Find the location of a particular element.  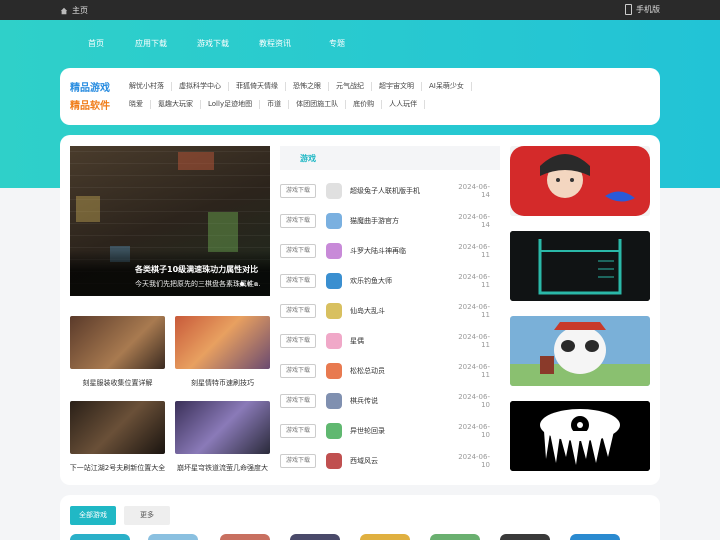

category-item: 解忧小村落 is located at coordinates (147, 86).